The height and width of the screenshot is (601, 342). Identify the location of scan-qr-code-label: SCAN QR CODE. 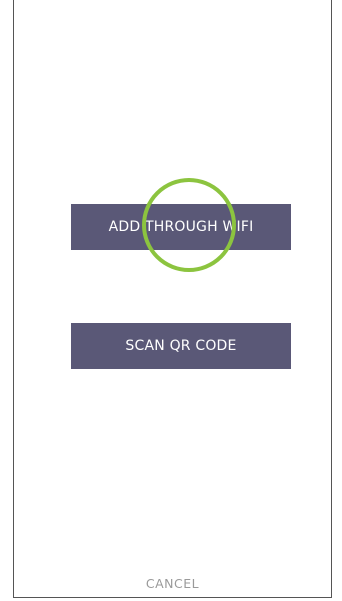
(181, 346).